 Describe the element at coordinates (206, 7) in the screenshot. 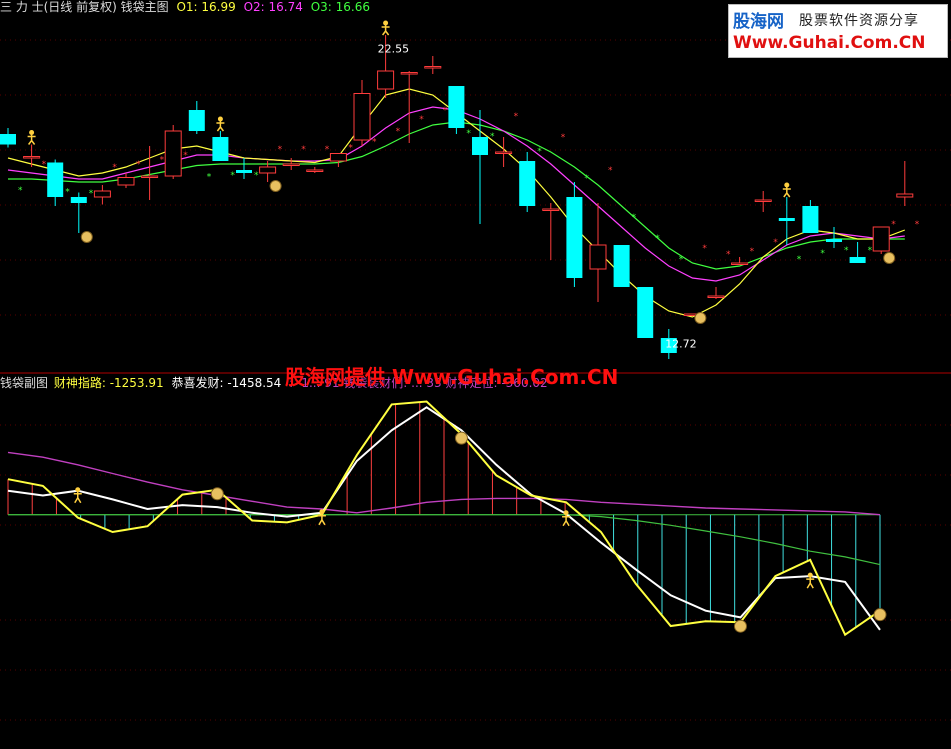

I see `ma1-value: O1: 16.99` at that location.